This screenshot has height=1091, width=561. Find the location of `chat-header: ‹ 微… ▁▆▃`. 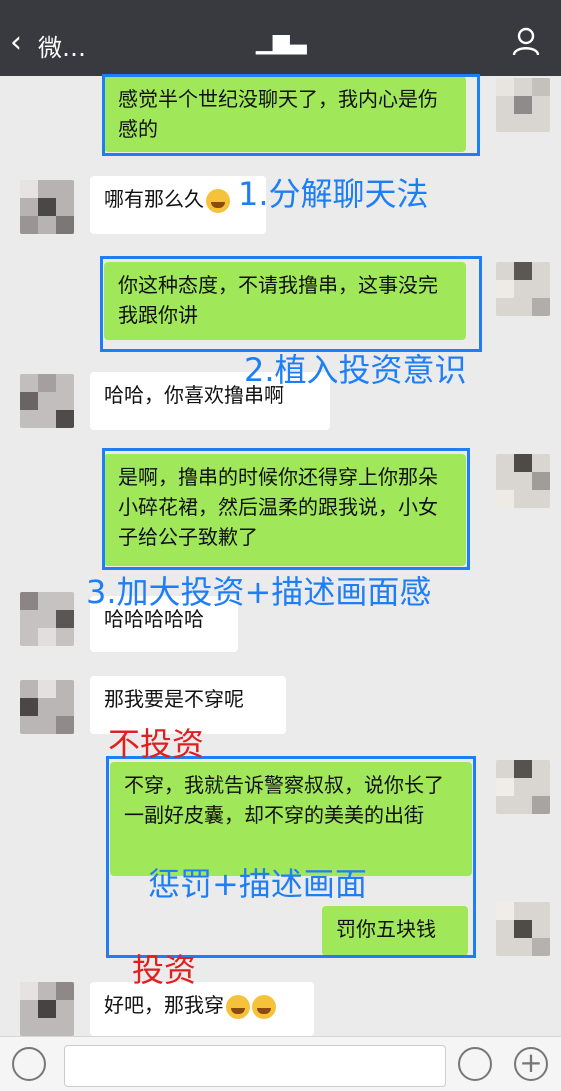

chat-header: ‹ 微… ▁▆▃ is located at coordinates (280, 38).